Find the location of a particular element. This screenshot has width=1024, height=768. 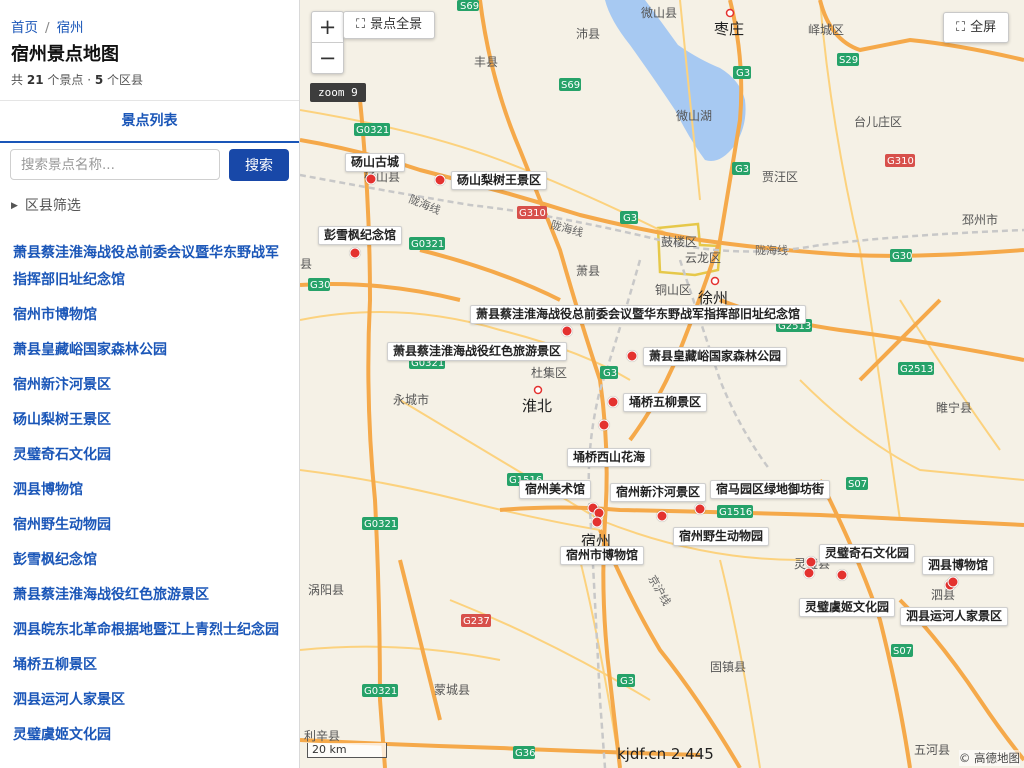

spot-list-item: 埇桥五柳景区 is located at coordinates (149, 665).